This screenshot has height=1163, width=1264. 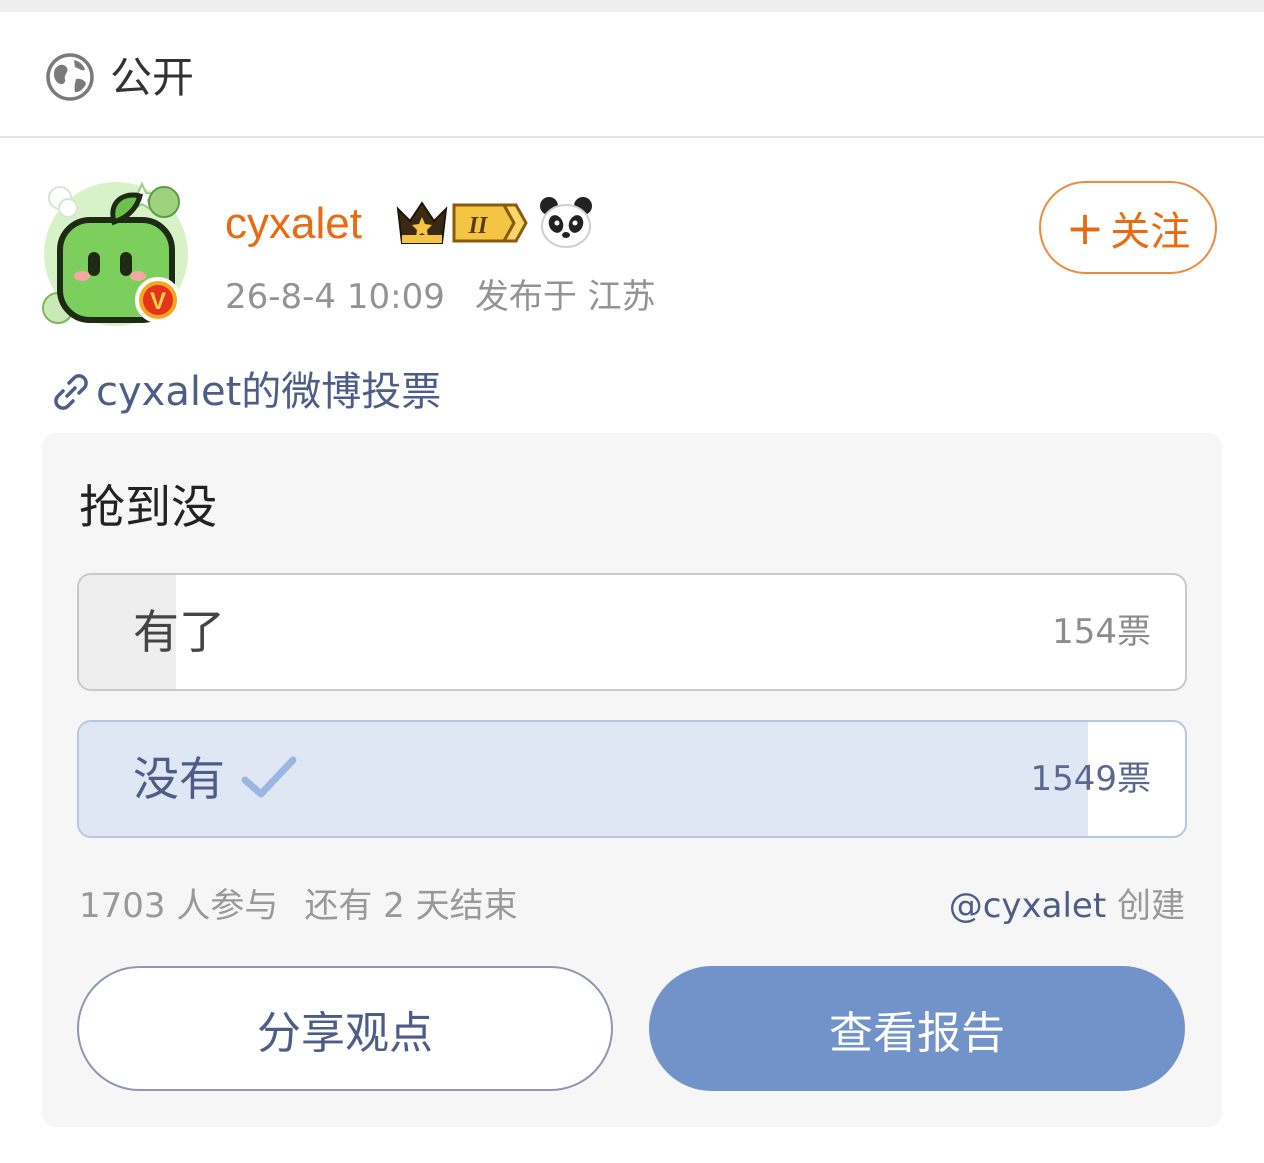 I want to click on poll-option-selected: 没有 1549票, so click(x=632, y=779).